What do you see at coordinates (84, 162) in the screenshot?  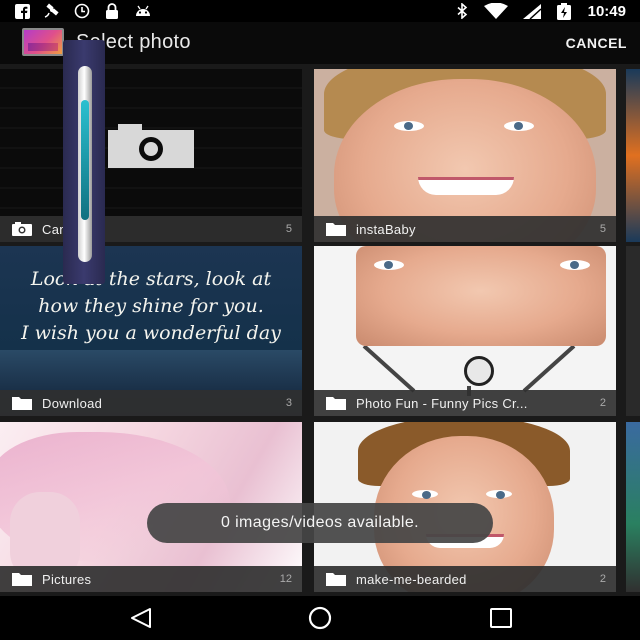 I see `floating-overlay-widget` at bounding box center [84, 162].